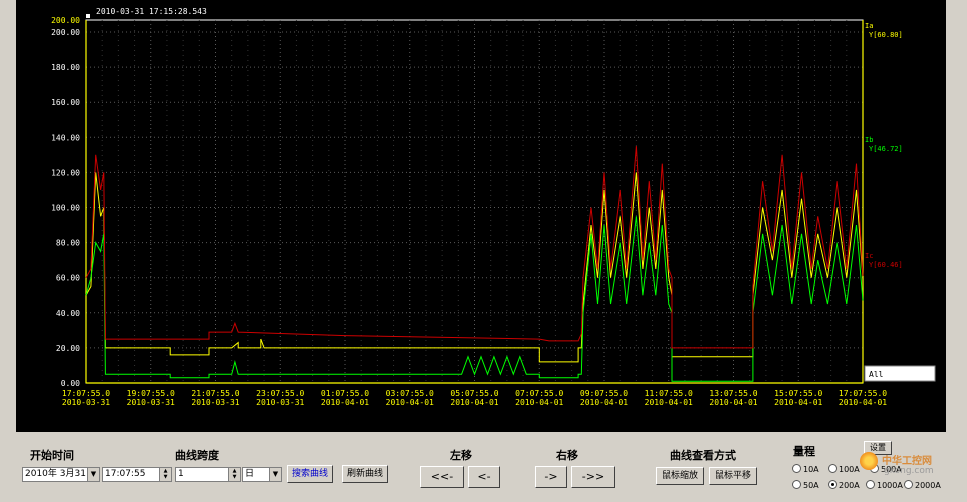 Image resolution: width=967 pixels, height=502 pixels. I want to click on series-name-label: Ia, so click(869, 26).